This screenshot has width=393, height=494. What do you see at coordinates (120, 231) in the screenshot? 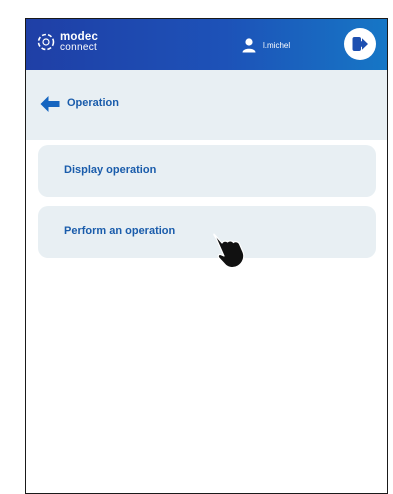
I see `menu-item-label: Perform an operation` at bounding box center [120, 231].